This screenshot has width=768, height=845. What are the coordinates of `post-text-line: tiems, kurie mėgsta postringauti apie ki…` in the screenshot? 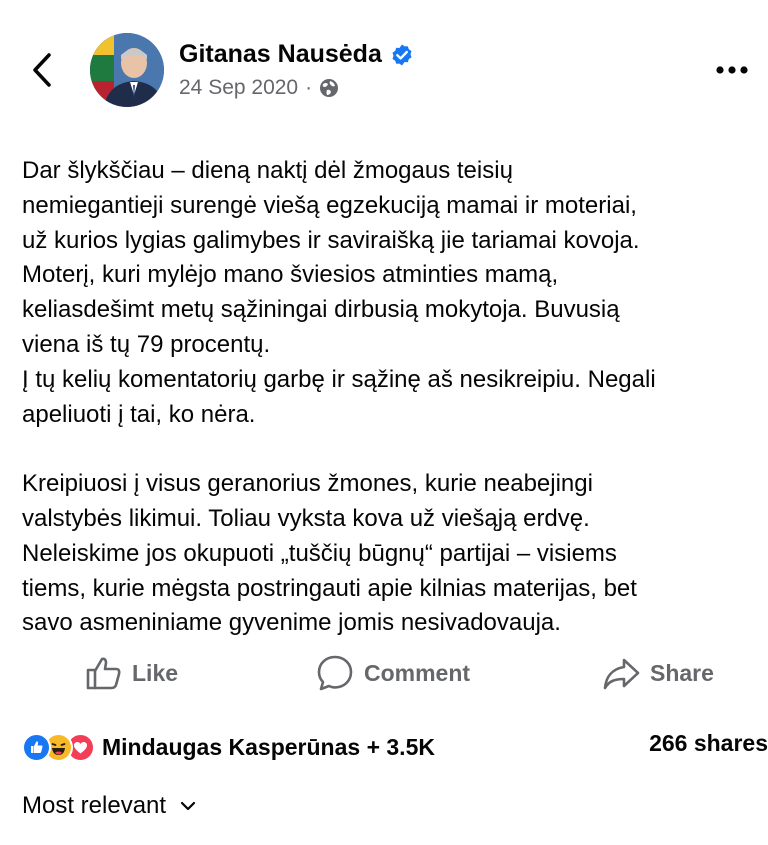 It's located at (329, 588).